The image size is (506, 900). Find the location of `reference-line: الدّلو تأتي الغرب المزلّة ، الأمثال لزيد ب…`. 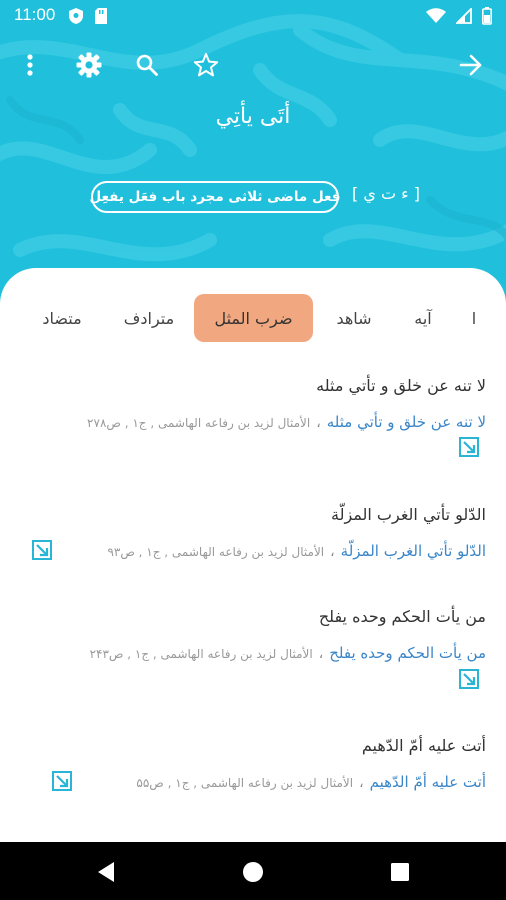

reference-line: الدّلو تأتي الغرب المزلّة ، الأمثال لزيد ب… is located at coordinates (296, 550).